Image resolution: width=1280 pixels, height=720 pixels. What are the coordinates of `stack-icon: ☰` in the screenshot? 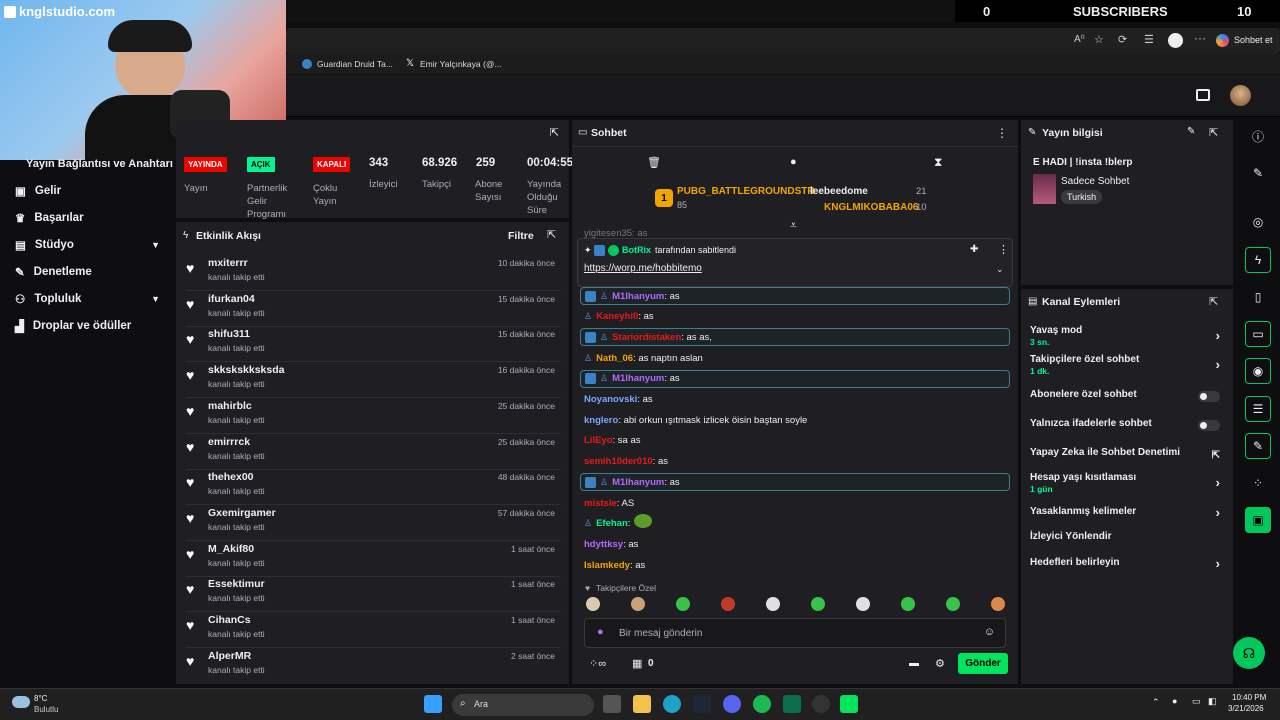 It's located at (1258, 409).